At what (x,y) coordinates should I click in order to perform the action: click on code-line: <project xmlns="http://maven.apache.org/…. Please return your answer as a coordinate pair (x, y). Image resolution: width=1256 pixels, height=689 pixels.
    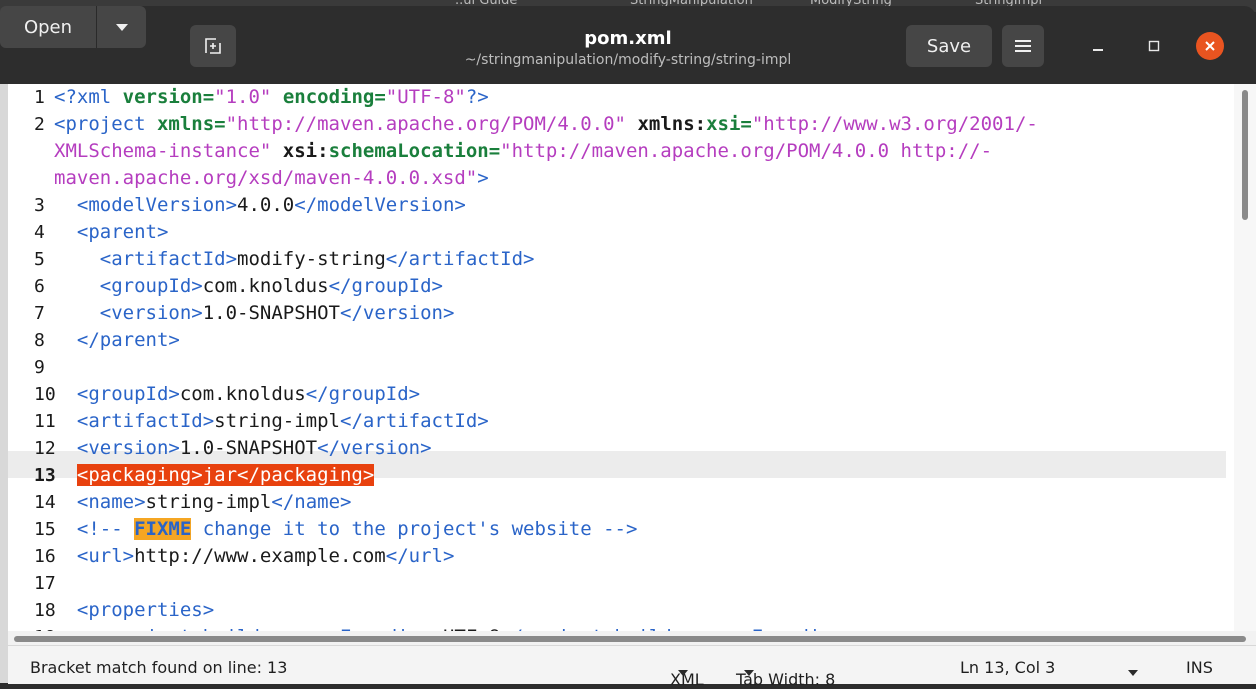
    Looking at the image, I should click on (546, 124).